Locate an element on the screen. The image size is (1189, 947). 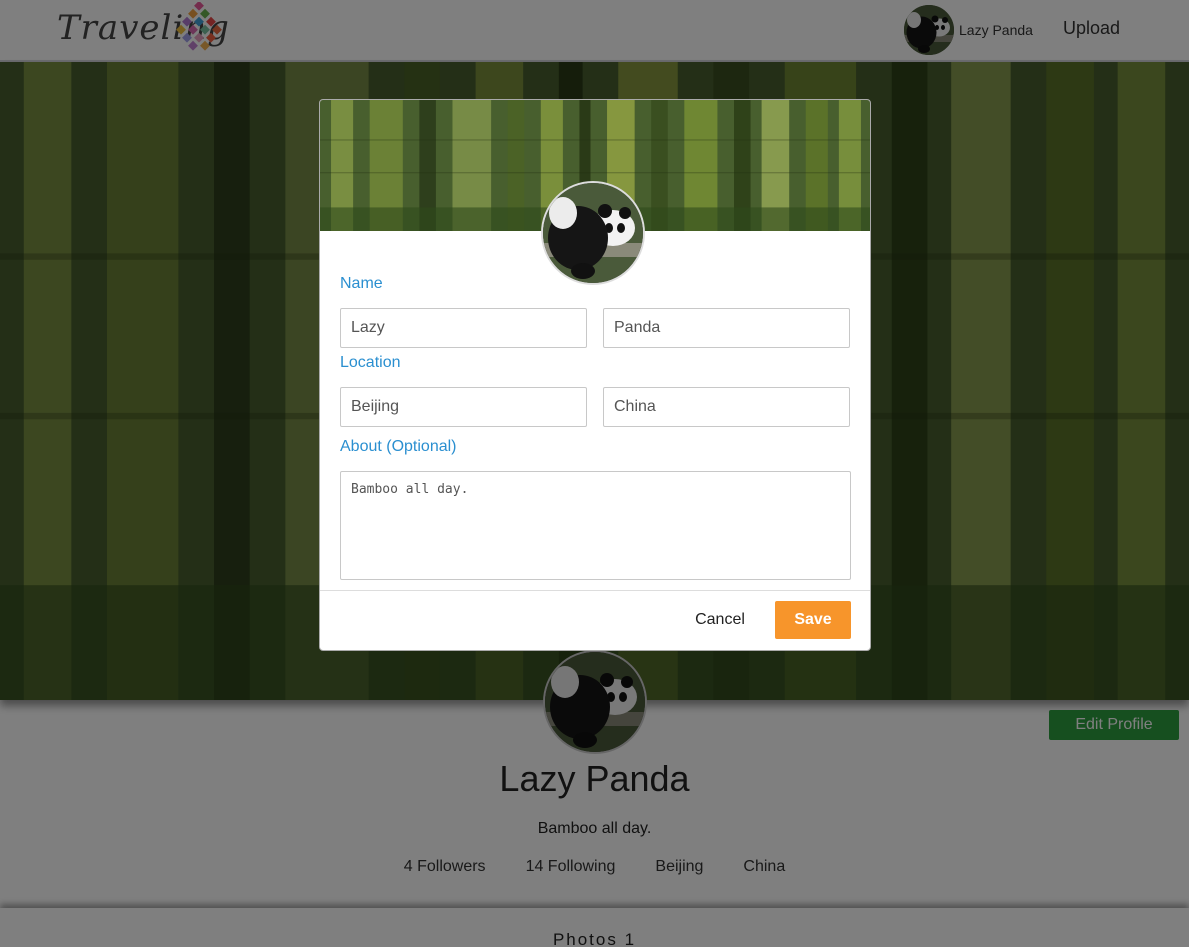
about-textarea: Bamboo all day. is located at coordinates (595, 525).